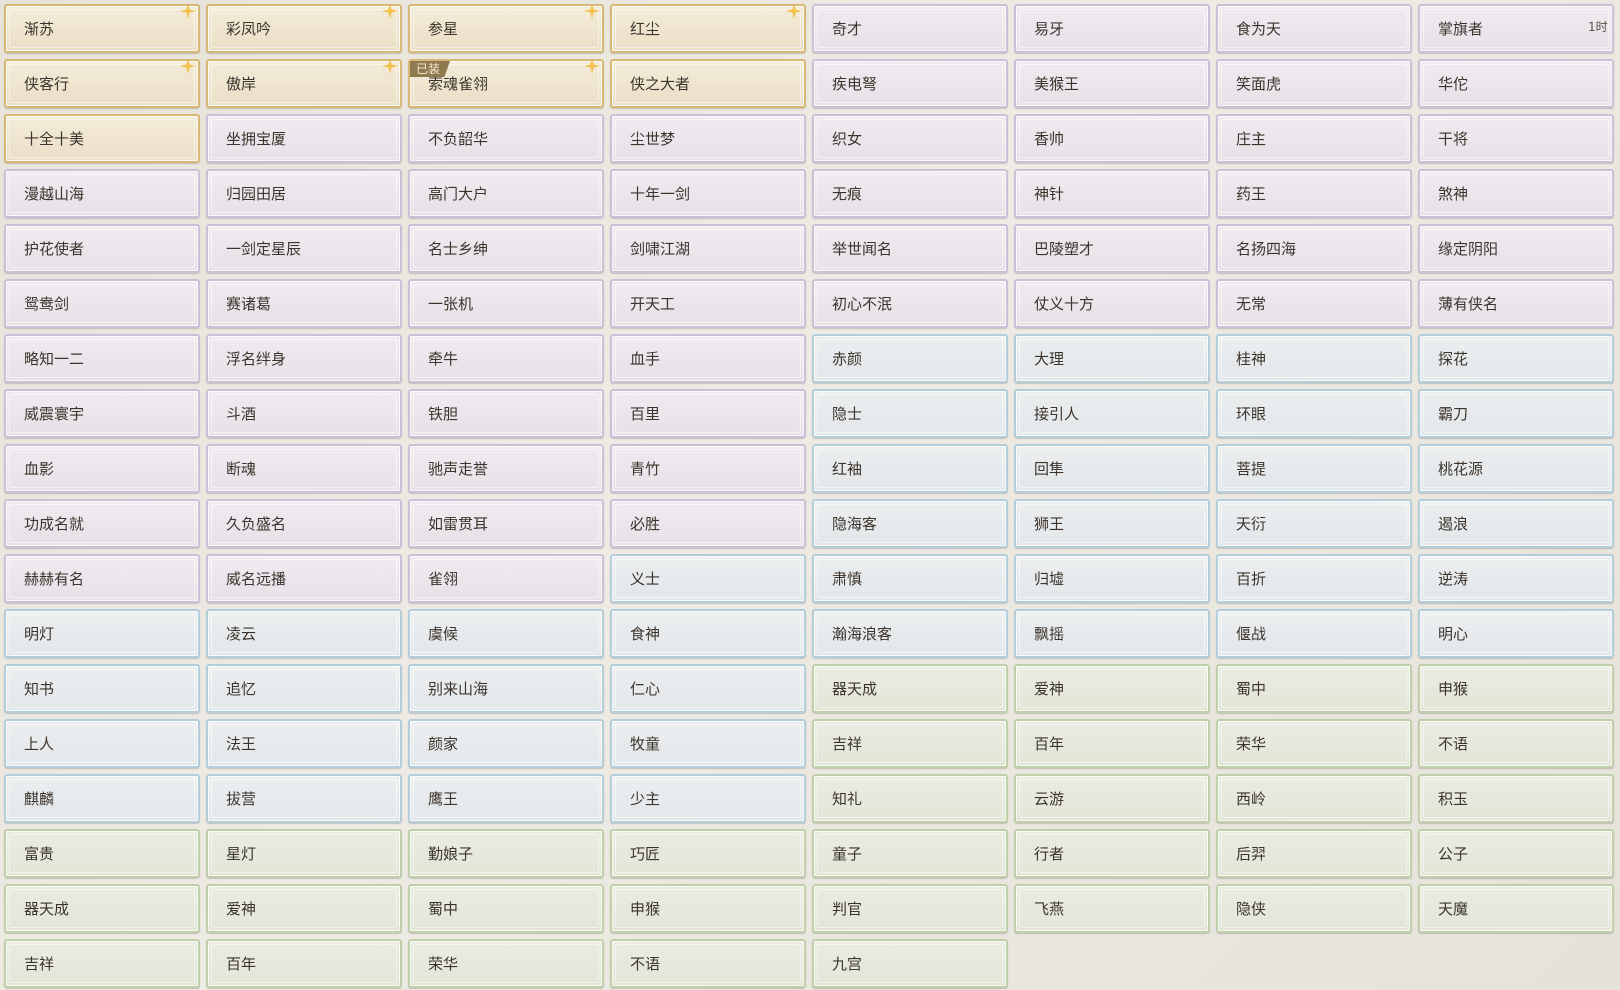 This screenshot has width=1620, height=990. Describe the element at coordinates (708, 523) in the screenshot. I see `title-tile: 必胜` at that location.